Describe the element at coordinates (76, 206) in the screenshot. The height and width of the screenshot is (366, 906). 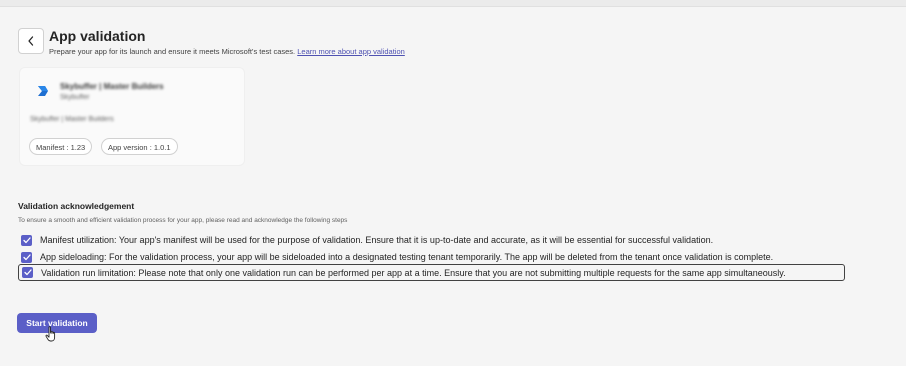
I see `acknowledgement-title: Validation acknowledgement` at that location.